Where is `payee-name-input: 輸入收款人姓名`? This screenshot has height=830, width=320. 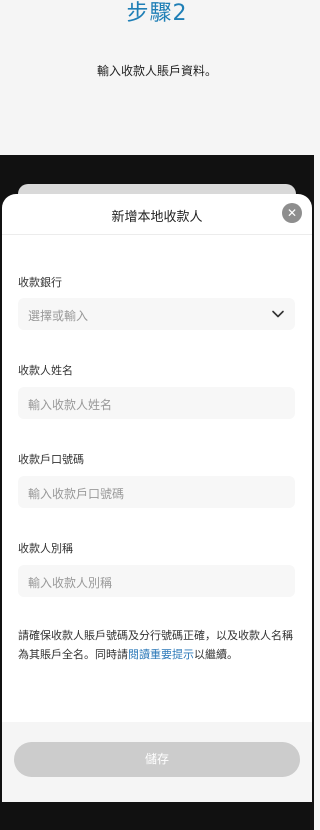
payee-name-input: 輸入收款人姓名 is located at coordinates (156, 403).